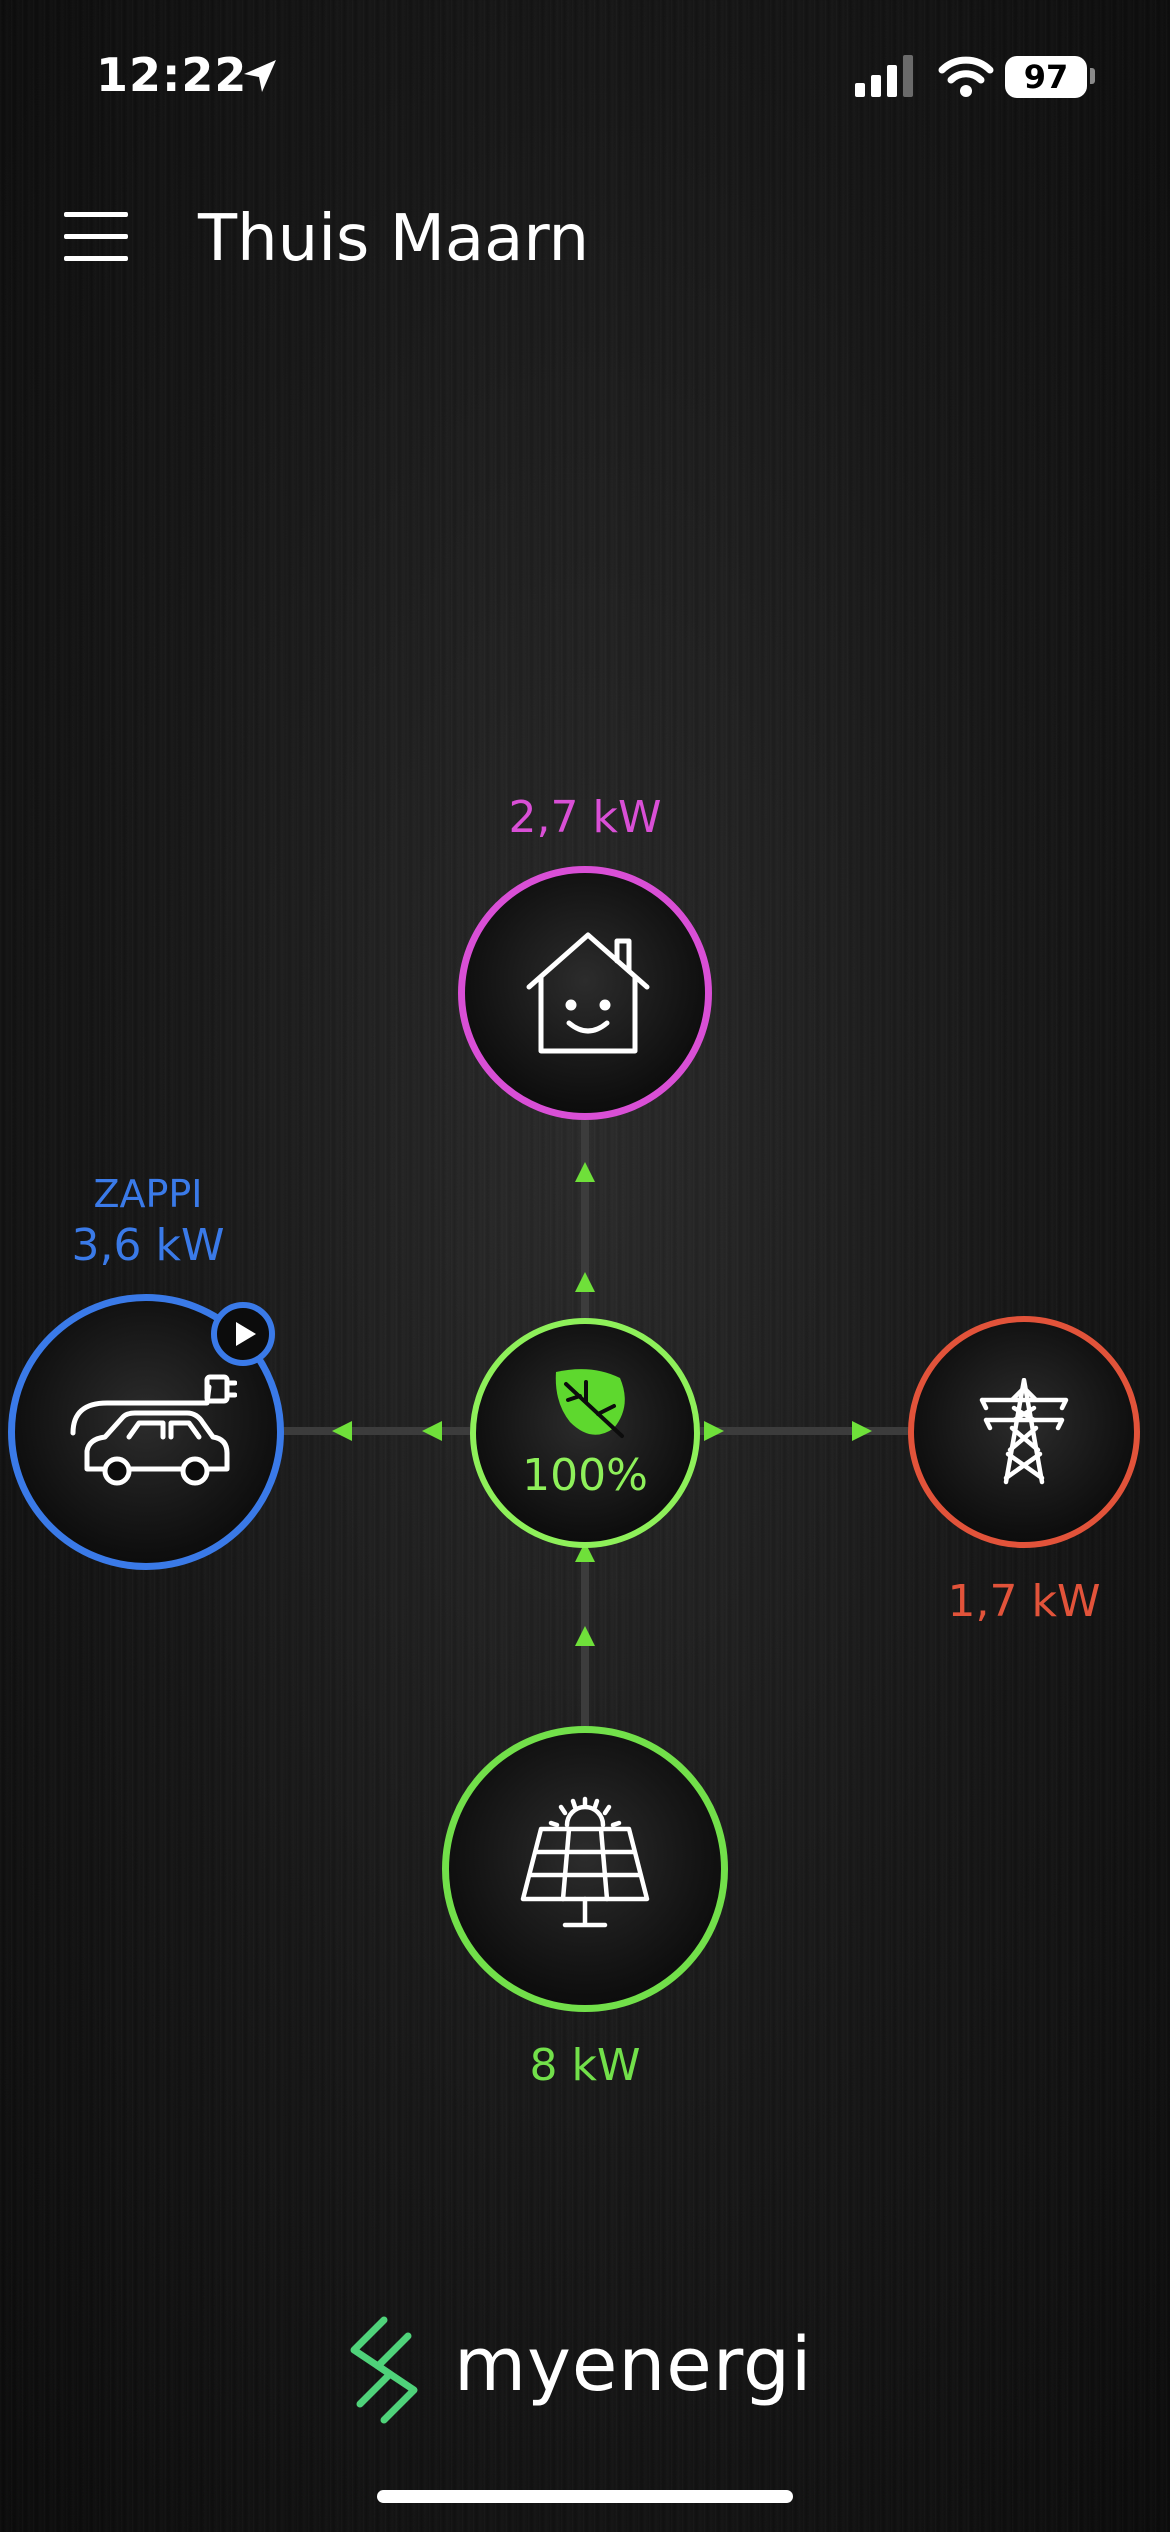  I want to click on grid-value: 1,7 kW, so click(1024, 1601).